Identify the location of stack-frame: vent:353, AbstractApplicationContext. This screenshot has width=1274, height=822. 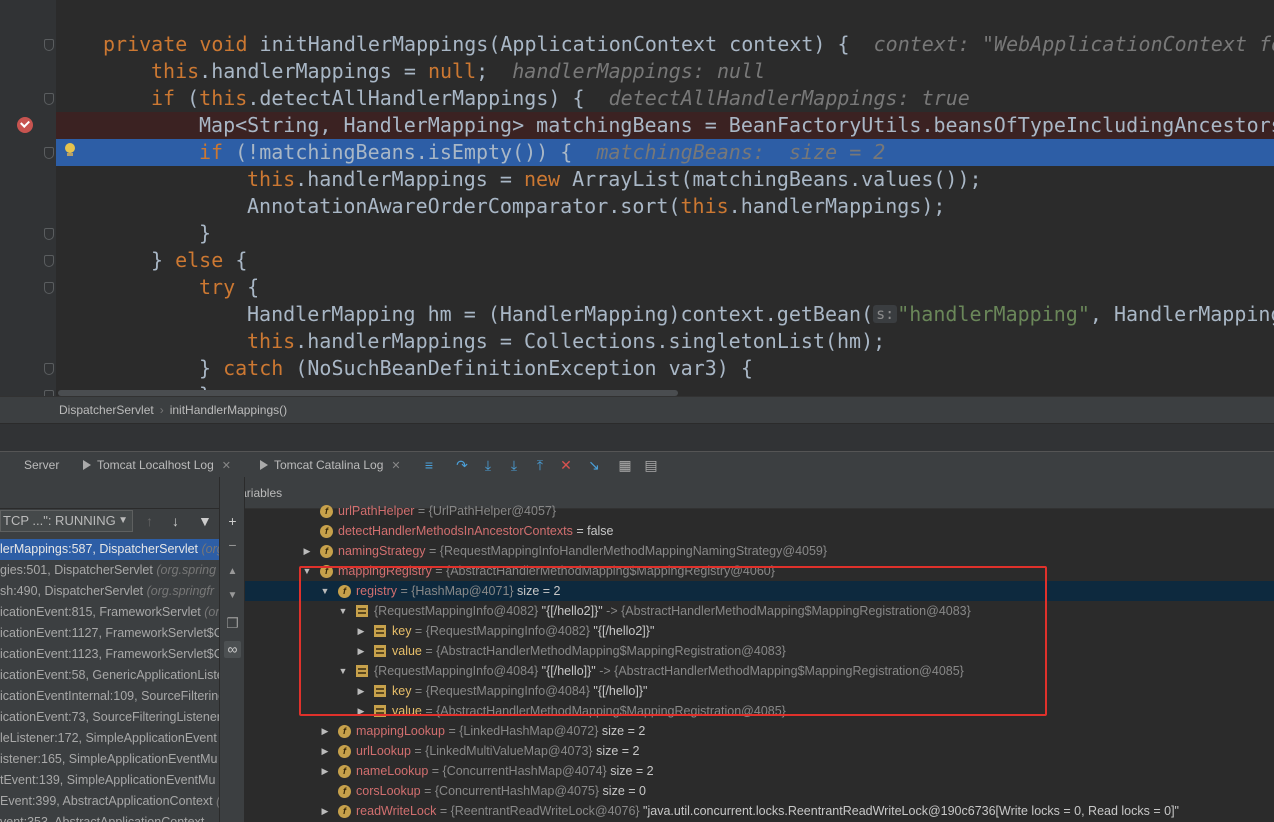
(109, 817).